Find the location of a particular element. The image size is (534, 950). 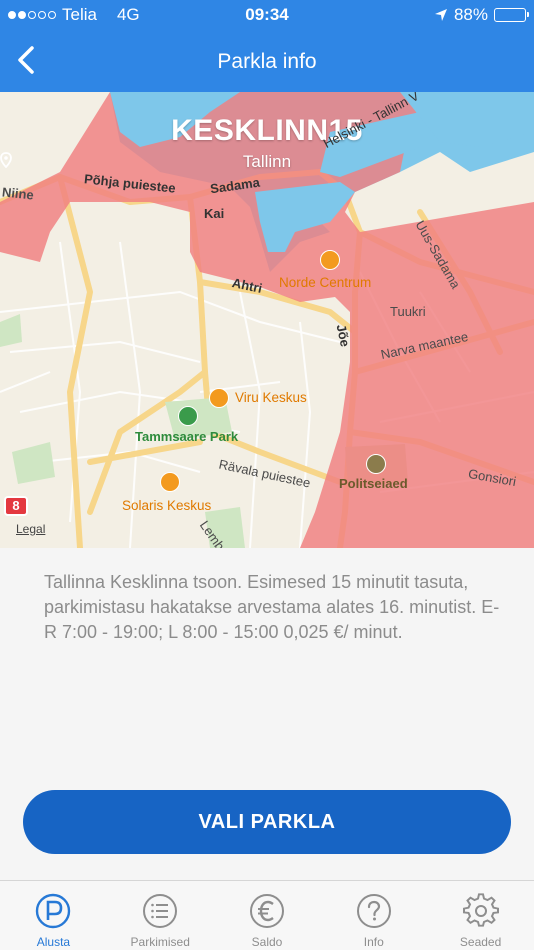

battery-icon is located at coordinates (511, 15).